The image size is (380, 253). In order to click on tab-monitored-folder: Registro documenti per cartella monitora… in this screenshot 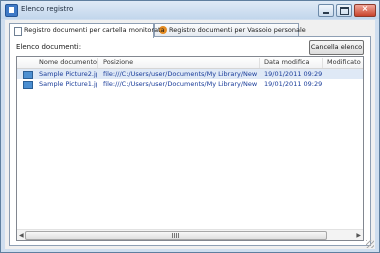, I will do `click(87, 30)`.